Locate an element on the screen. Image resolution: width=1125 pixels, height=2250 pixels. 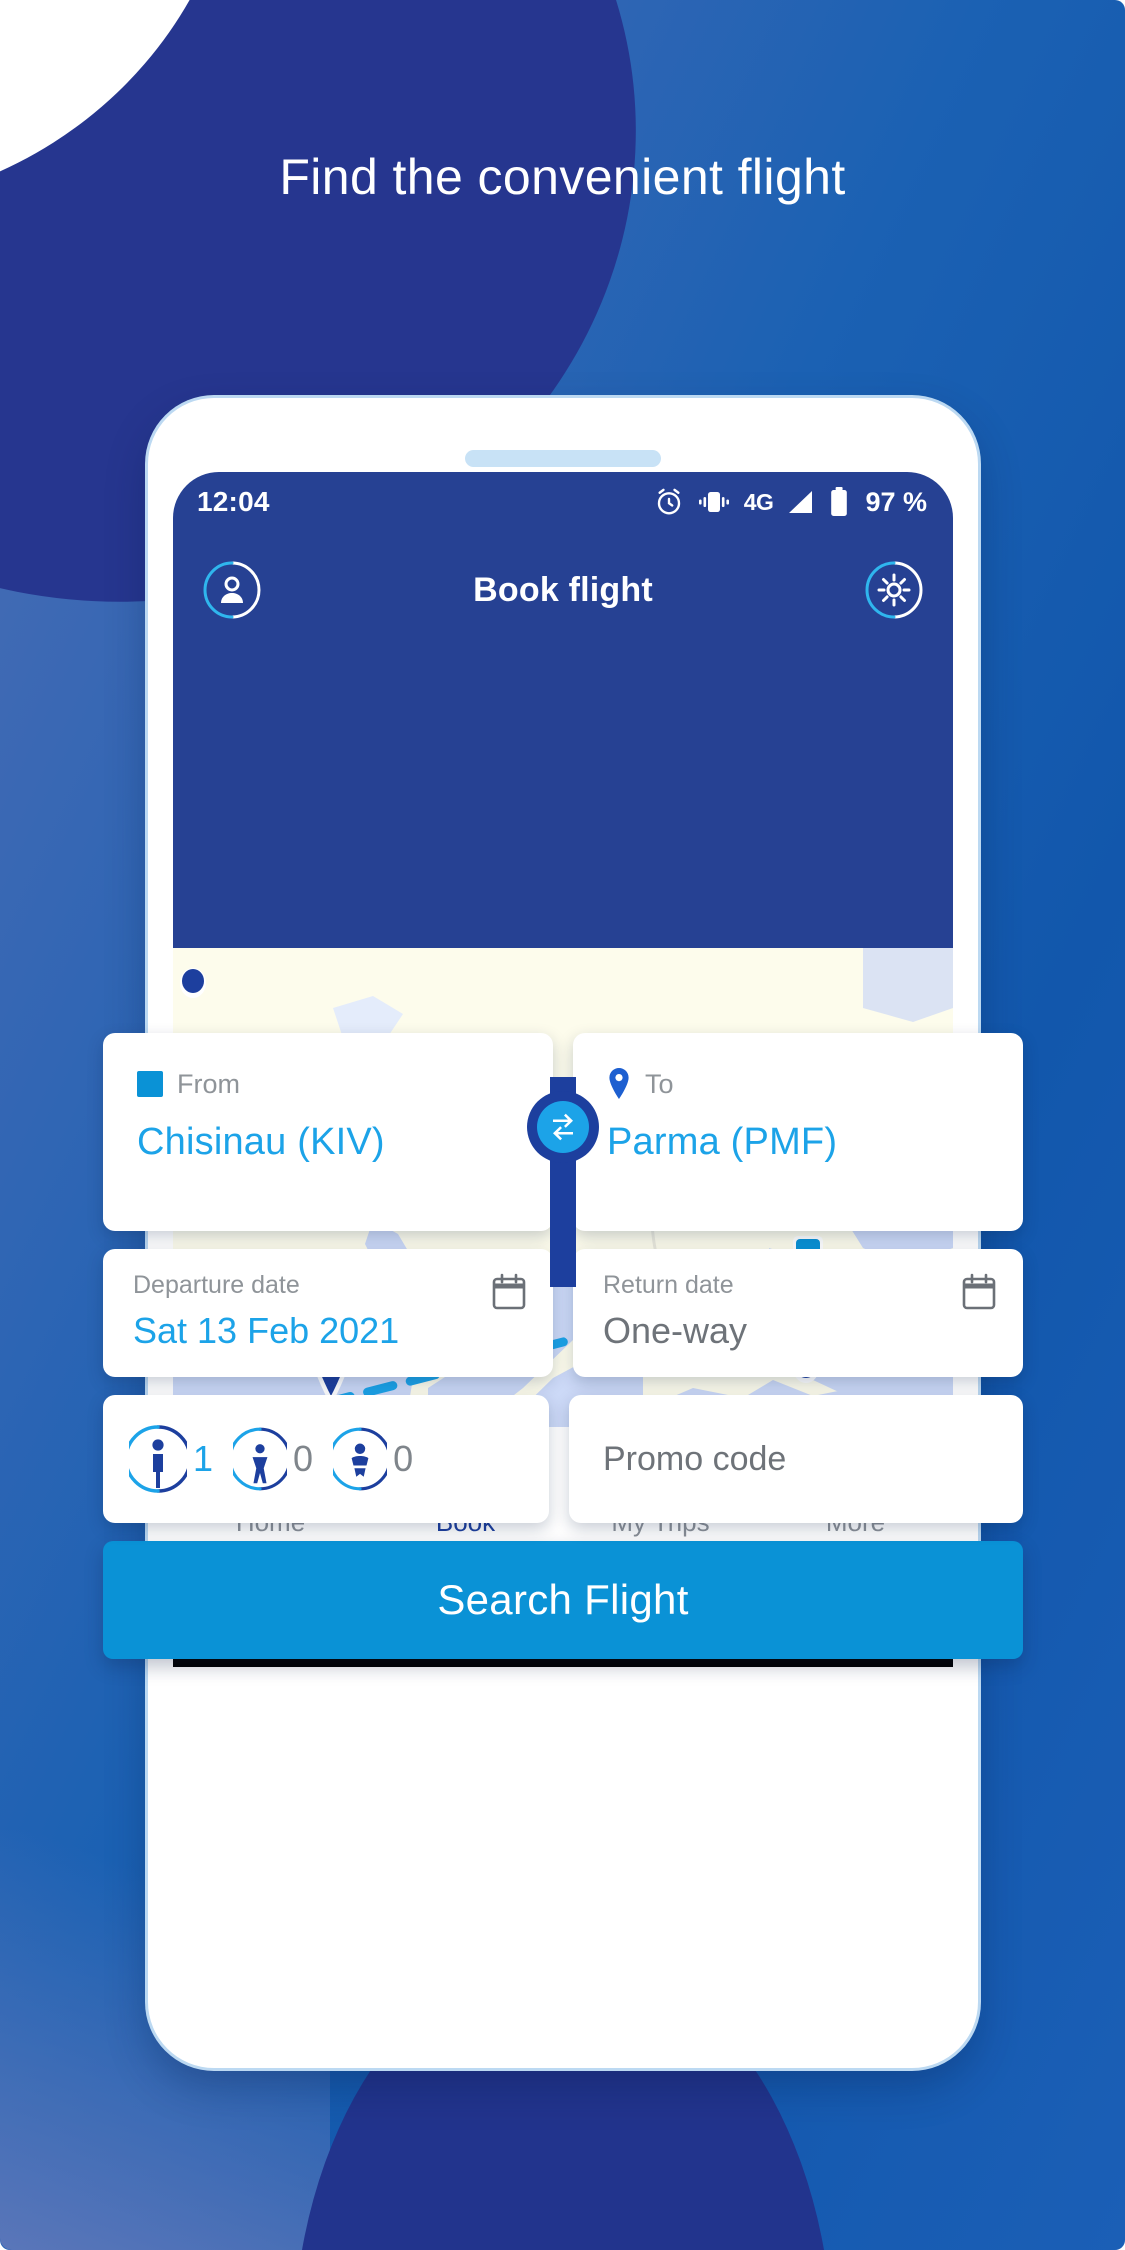
status-bar: 12:04 4G 97 % is located at coordinates (563, 502).